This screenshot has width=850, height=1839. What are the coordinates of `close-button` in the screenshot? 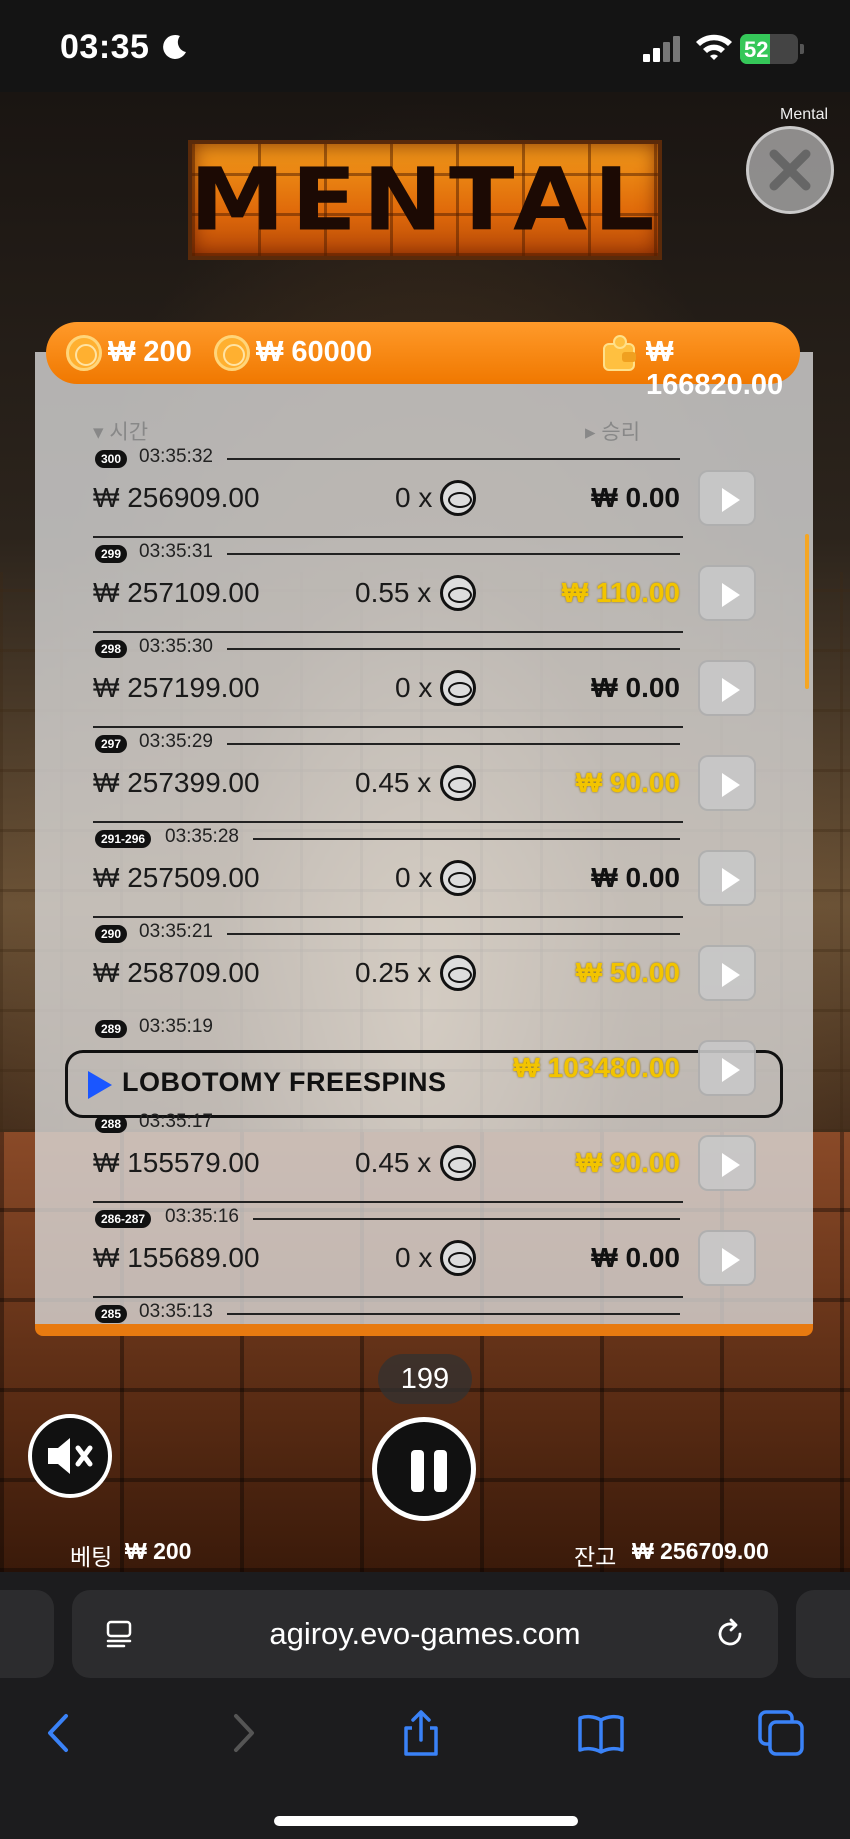 It's located at (790, 170).